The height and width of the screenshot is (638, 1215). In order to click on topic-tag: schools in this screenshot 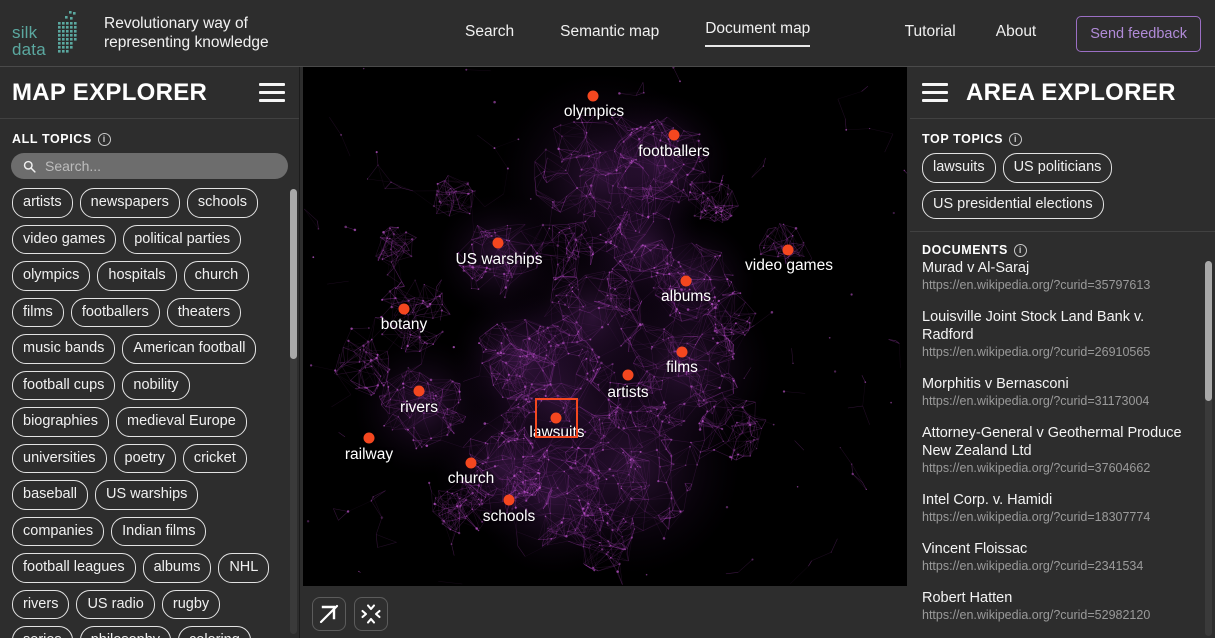, I will do `click(222, 203)`.